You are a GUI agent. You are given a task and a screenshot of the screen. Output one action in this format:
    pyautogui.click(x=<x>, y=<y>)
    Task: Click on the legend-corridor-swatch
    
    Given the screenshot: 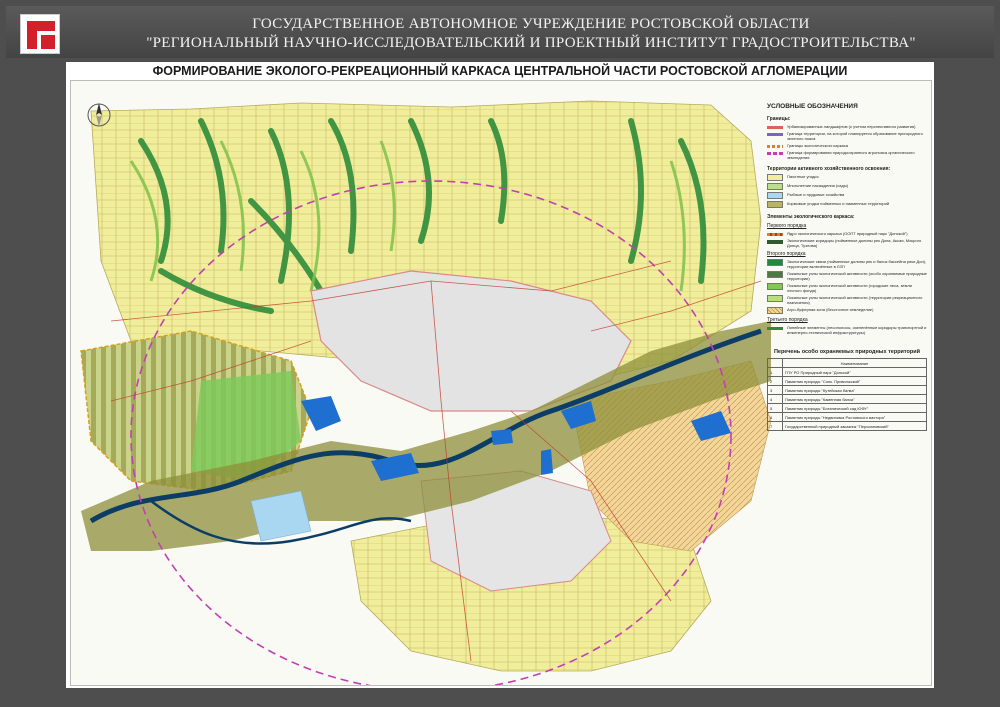 What is the action you would take?
    pyautogui.click(x=775, y=242)
    